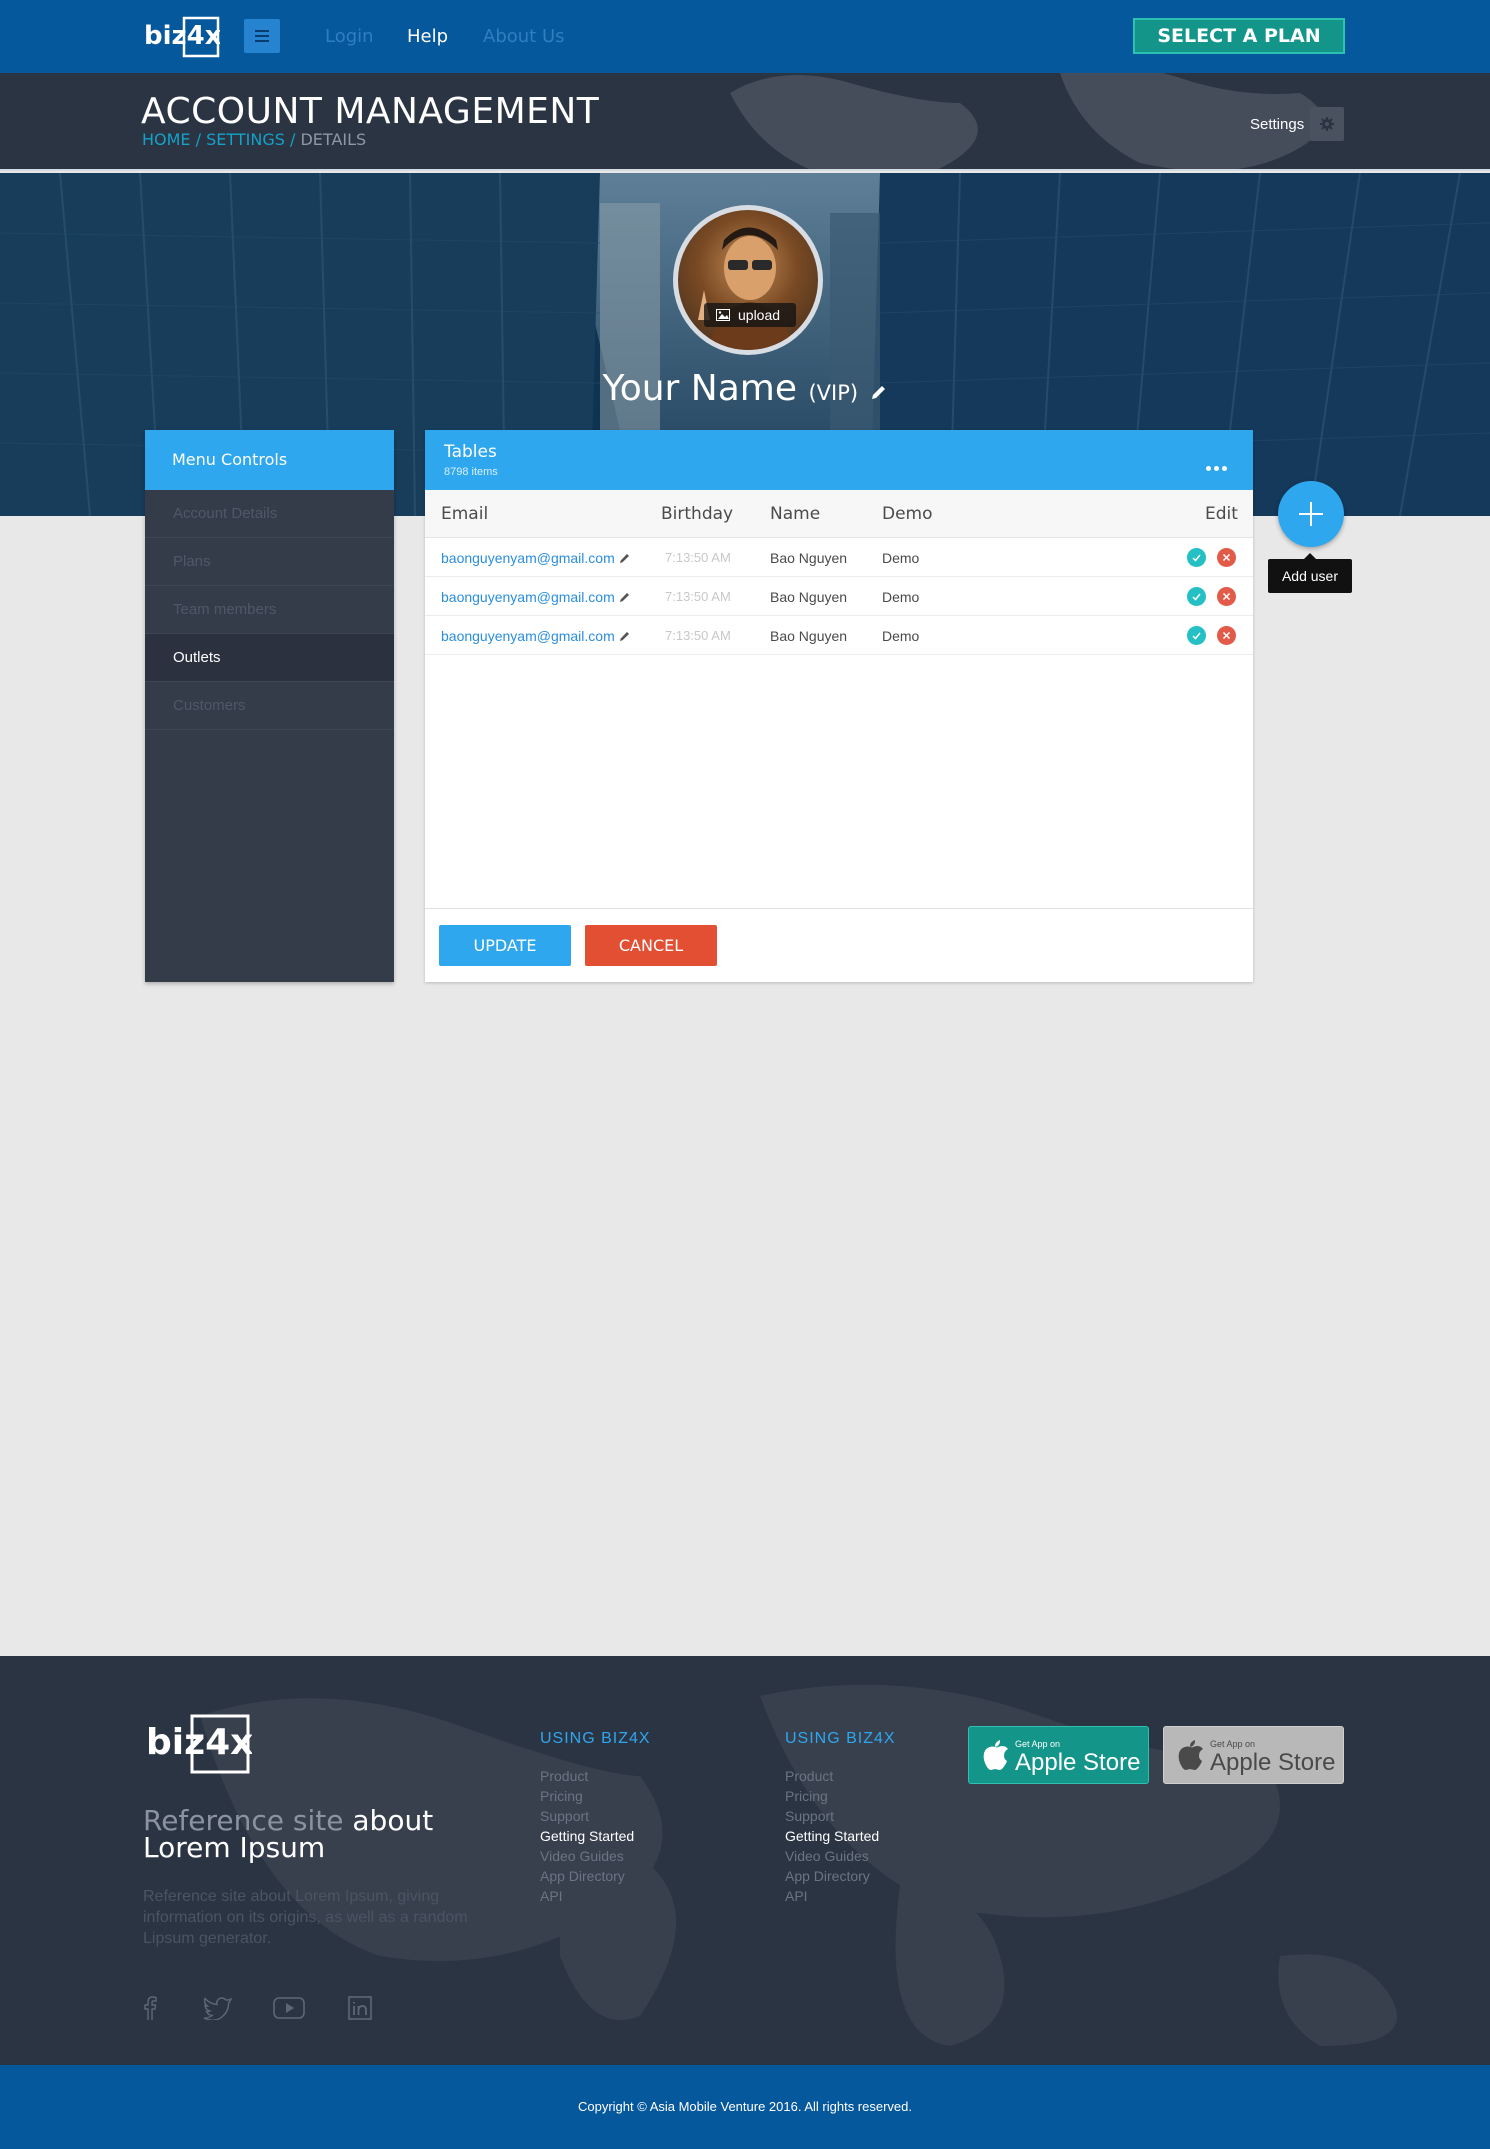 This screenshot has height=2149, width=1490. I want to click on card-header: Tables 8798 items, so click(839, 460).